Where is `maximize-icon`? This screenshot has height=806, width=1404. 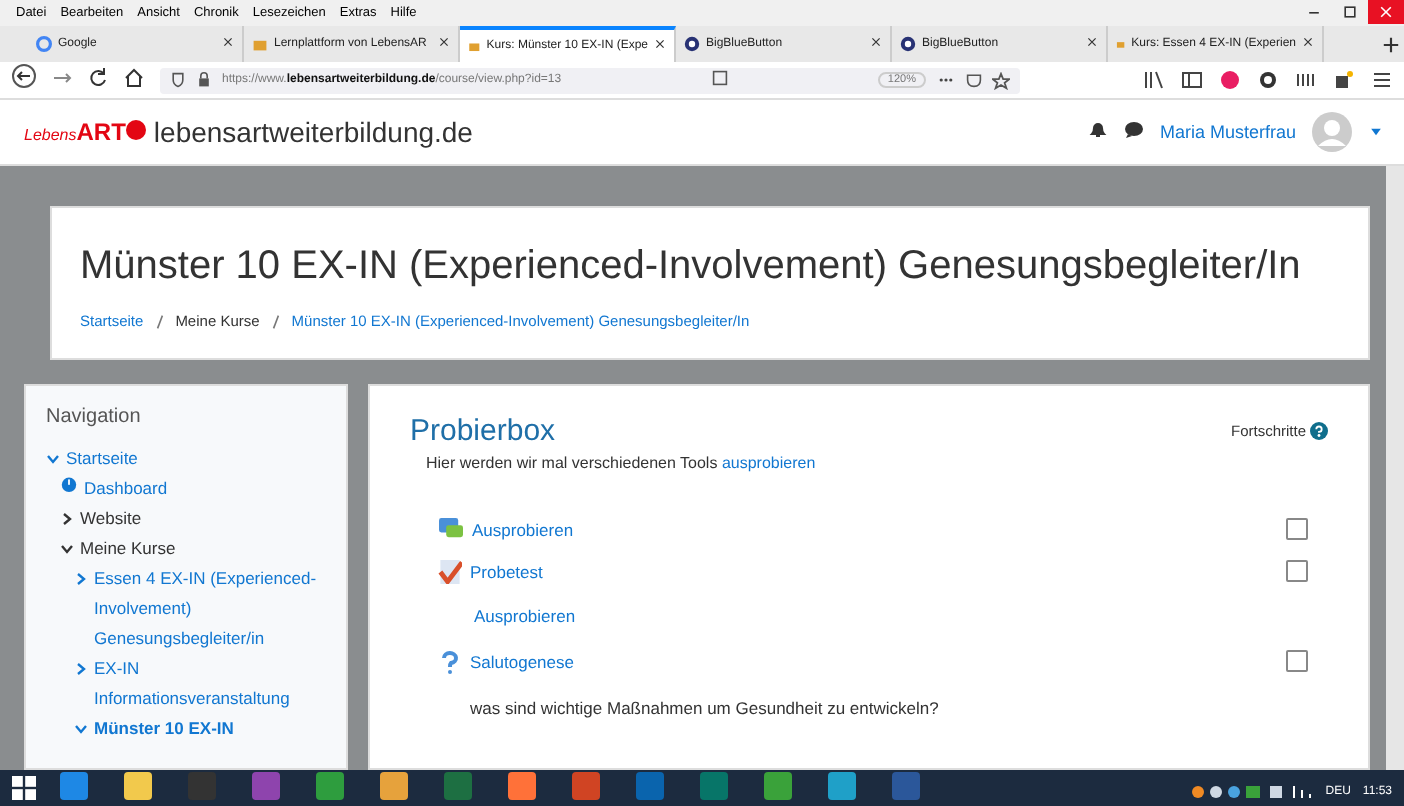 maximize-icon is located at coordinates (1350, 12).